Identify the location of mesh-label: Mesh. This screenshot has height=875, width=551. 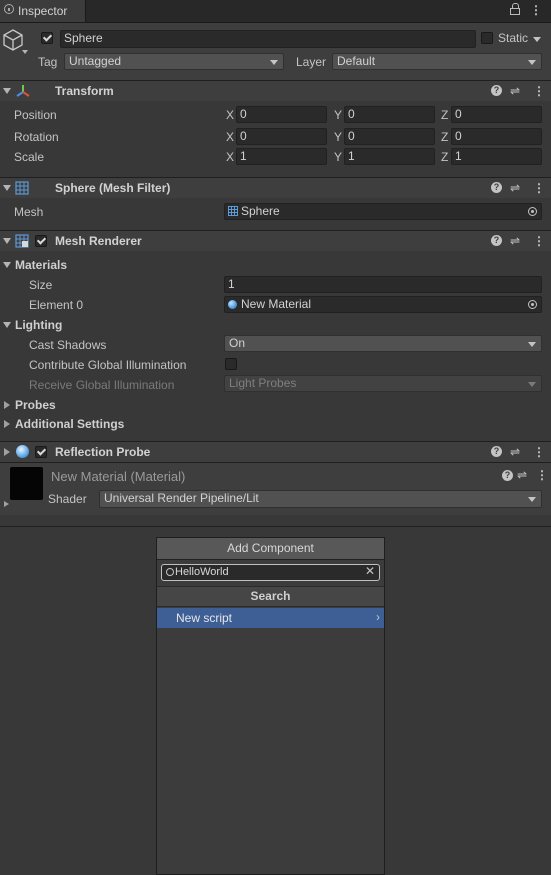
(29, 212).